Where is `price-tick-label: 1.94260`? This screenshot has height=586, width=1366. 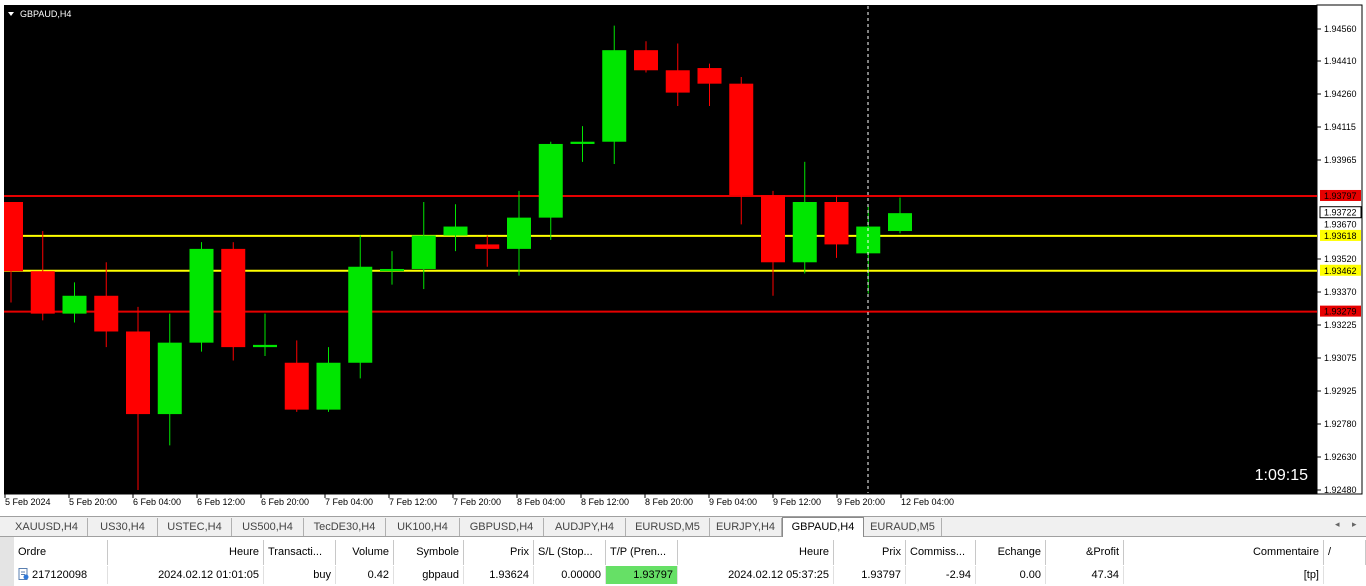
price-tick-label: 1.94260 is located at coordinates (1340, 94).